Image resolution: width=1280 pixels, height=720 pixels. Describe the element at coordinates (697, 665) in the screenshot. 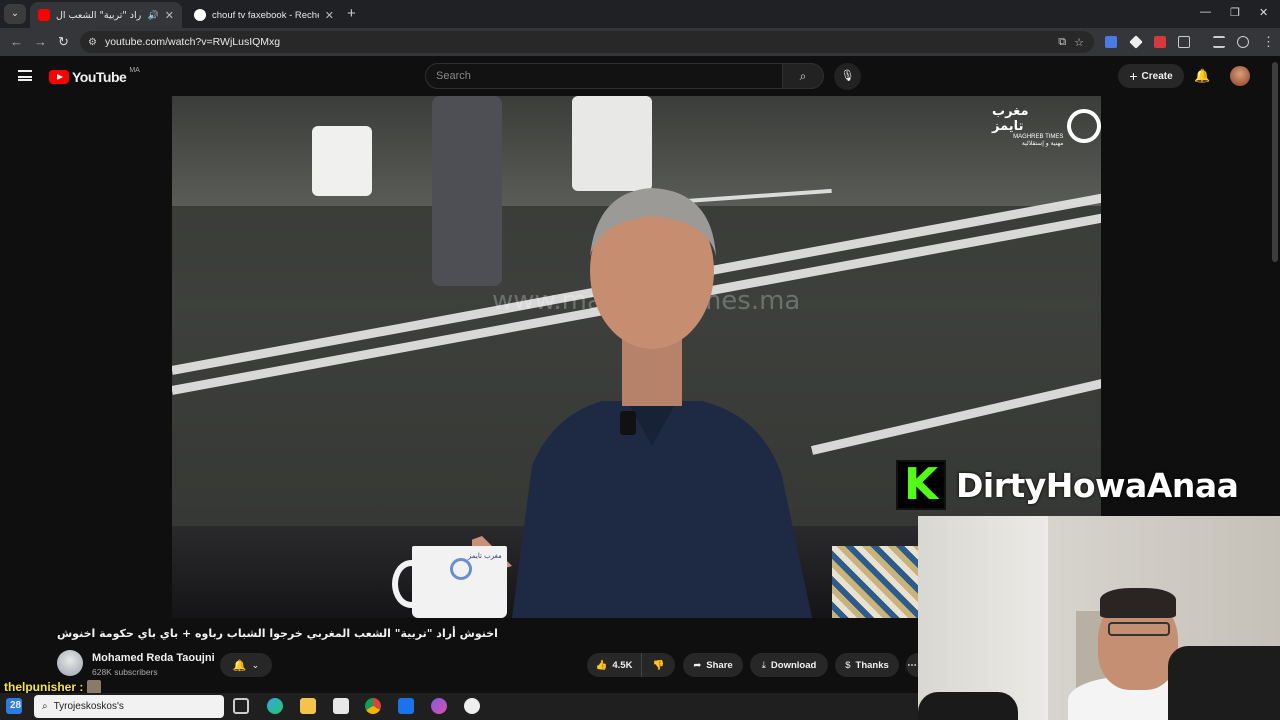

I see `share-arrow-icon: ➦` at that location.